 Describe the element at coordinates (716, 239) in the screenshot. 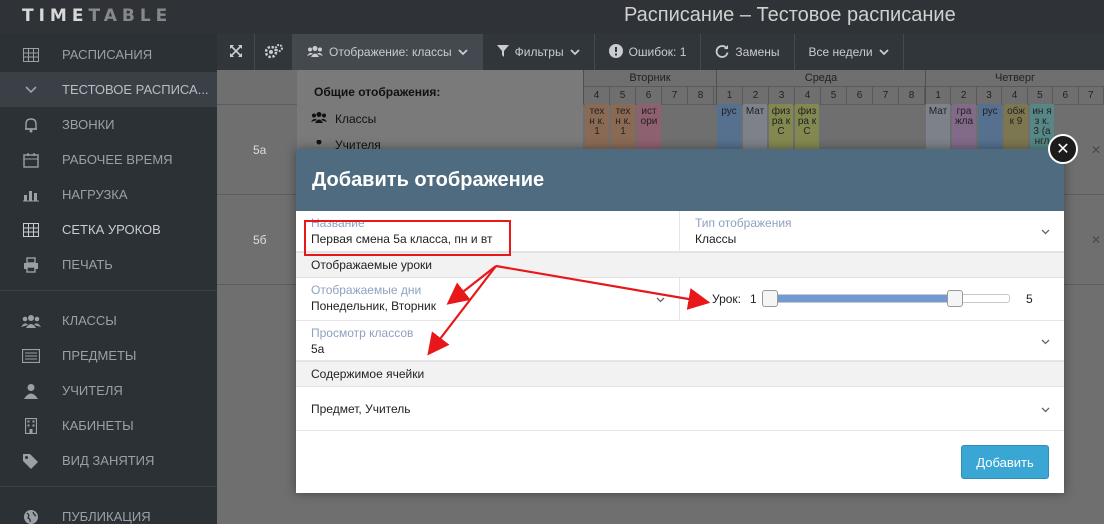

I see `display-type-value: Классы` at that location.